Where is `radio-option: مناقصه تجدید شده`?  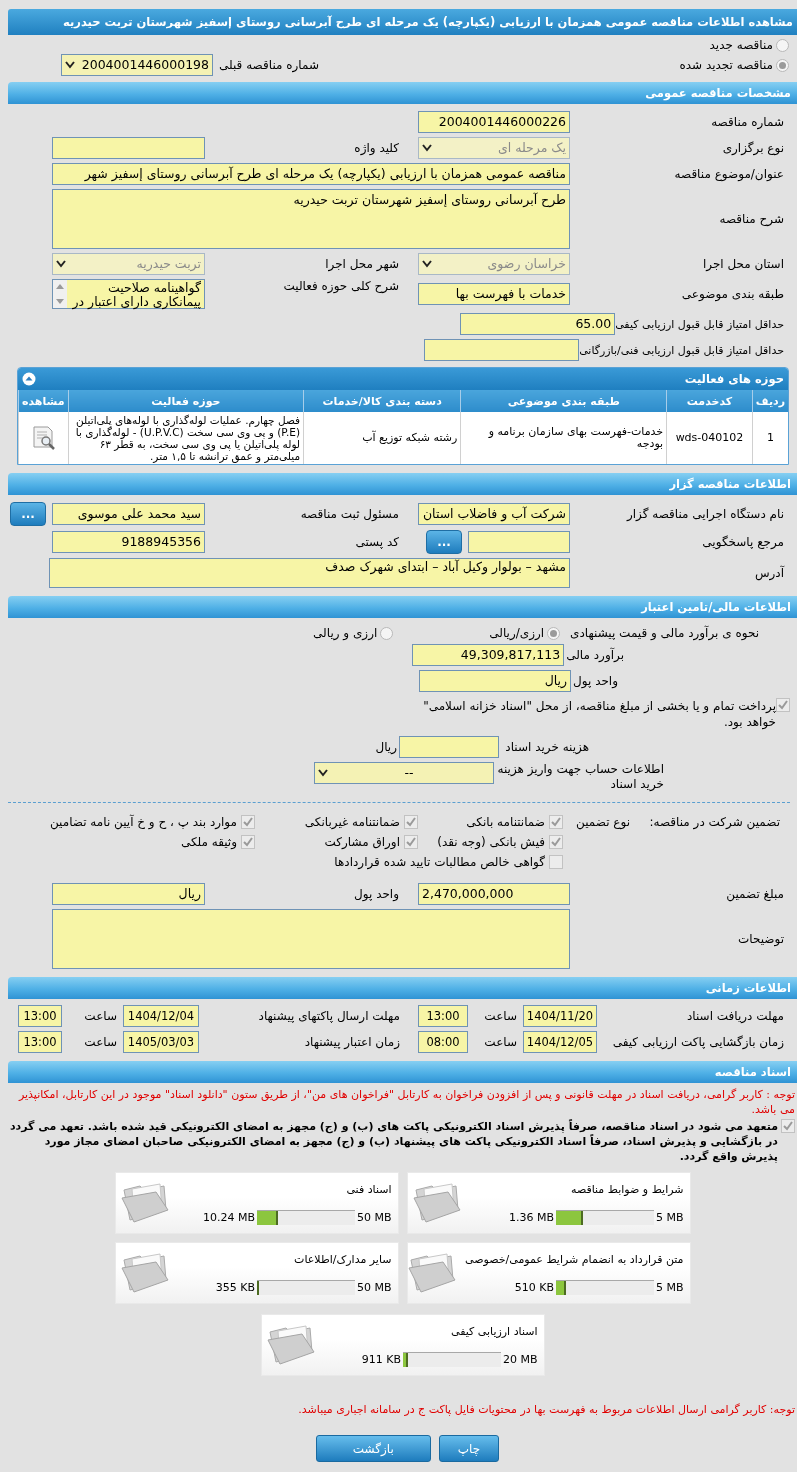
radio-option: مناقصه تجدید شده is located at coordinates (734, 65).